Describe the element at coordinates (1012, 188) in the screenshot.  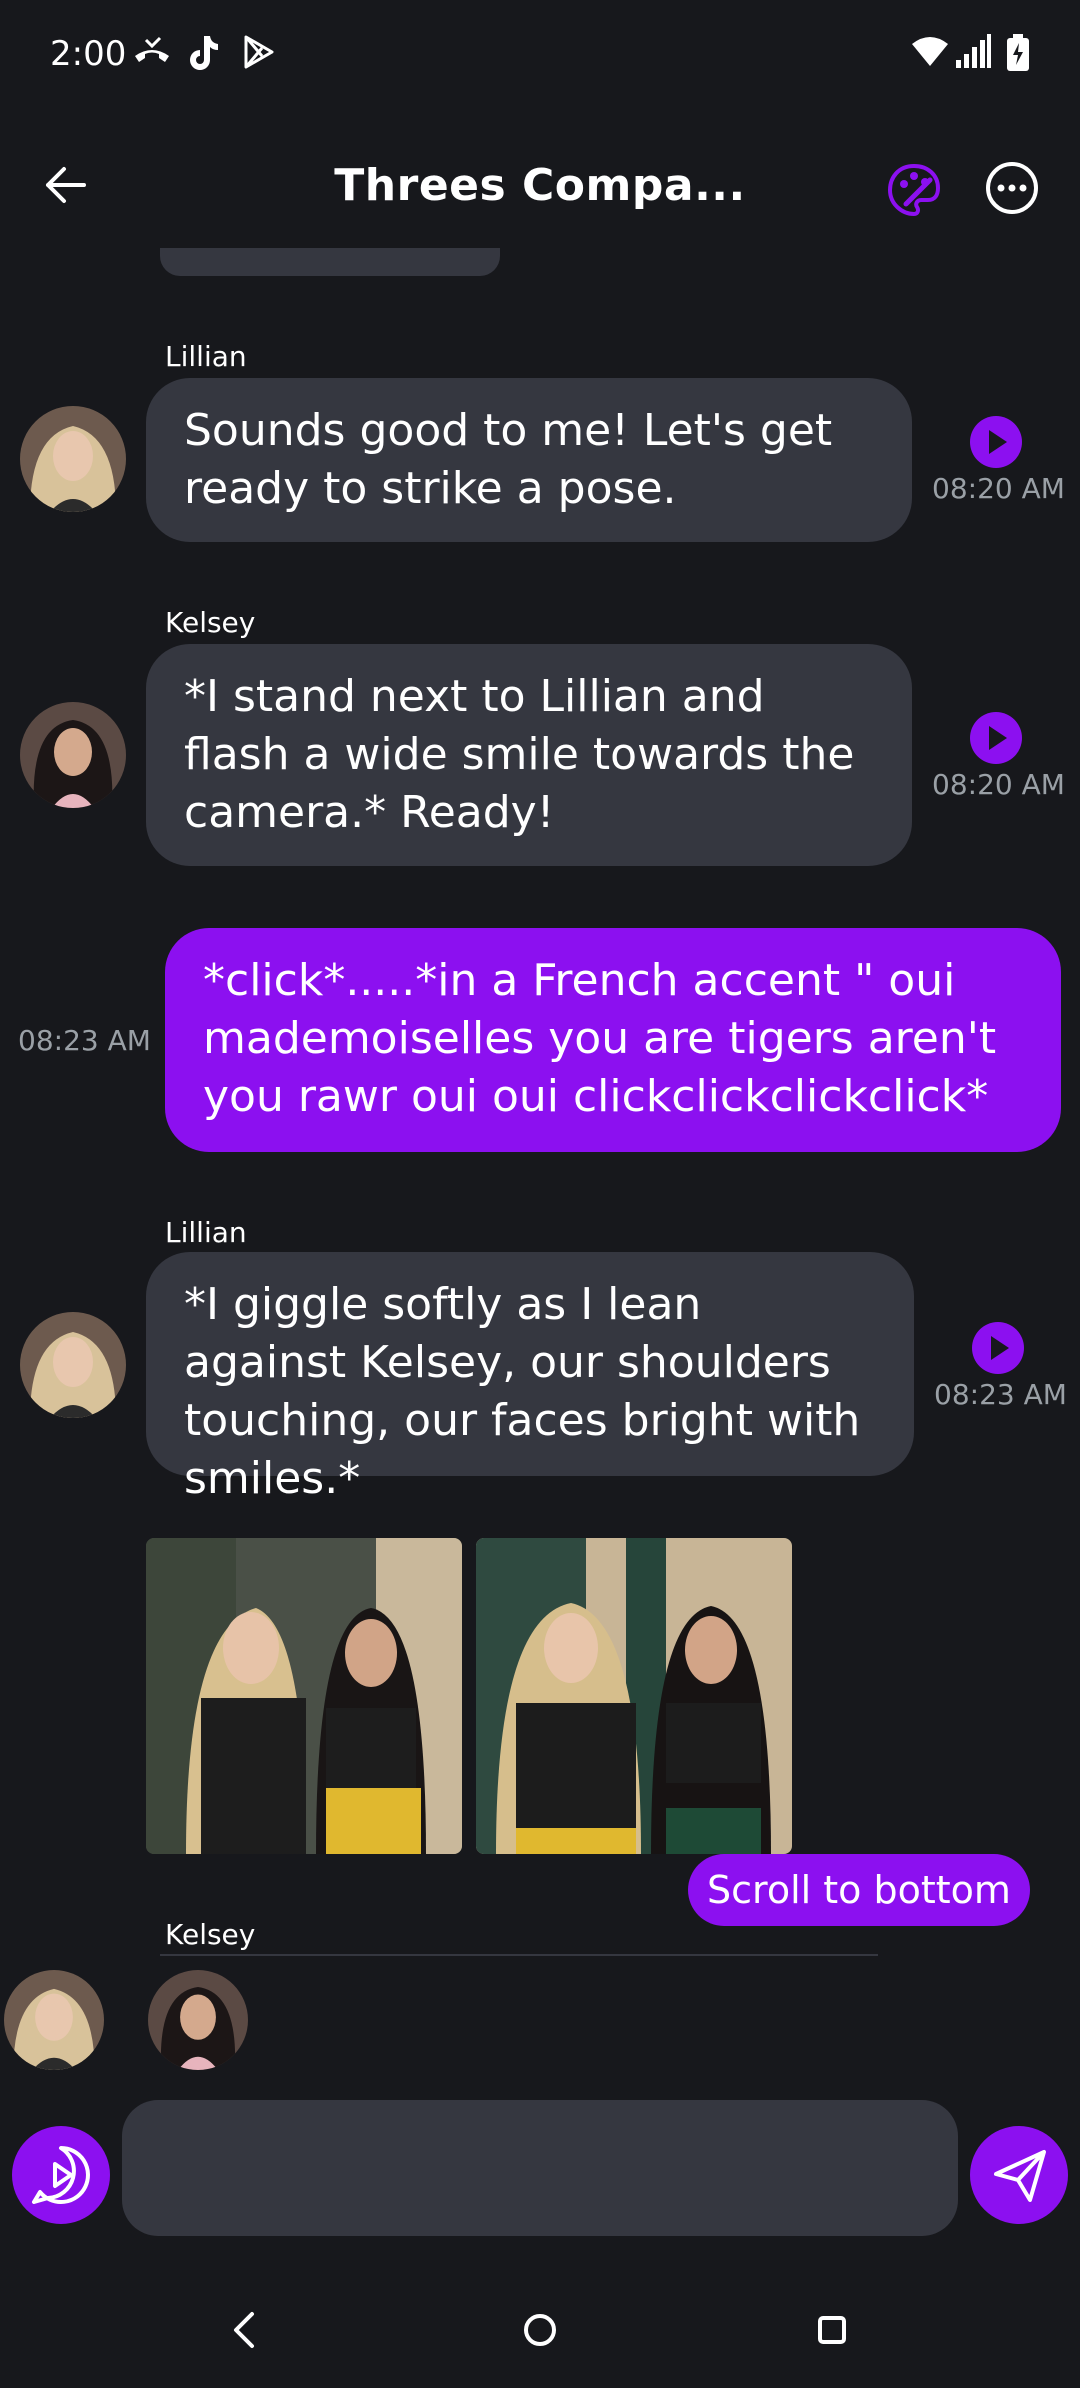
I see `more-options-icon` at that location.